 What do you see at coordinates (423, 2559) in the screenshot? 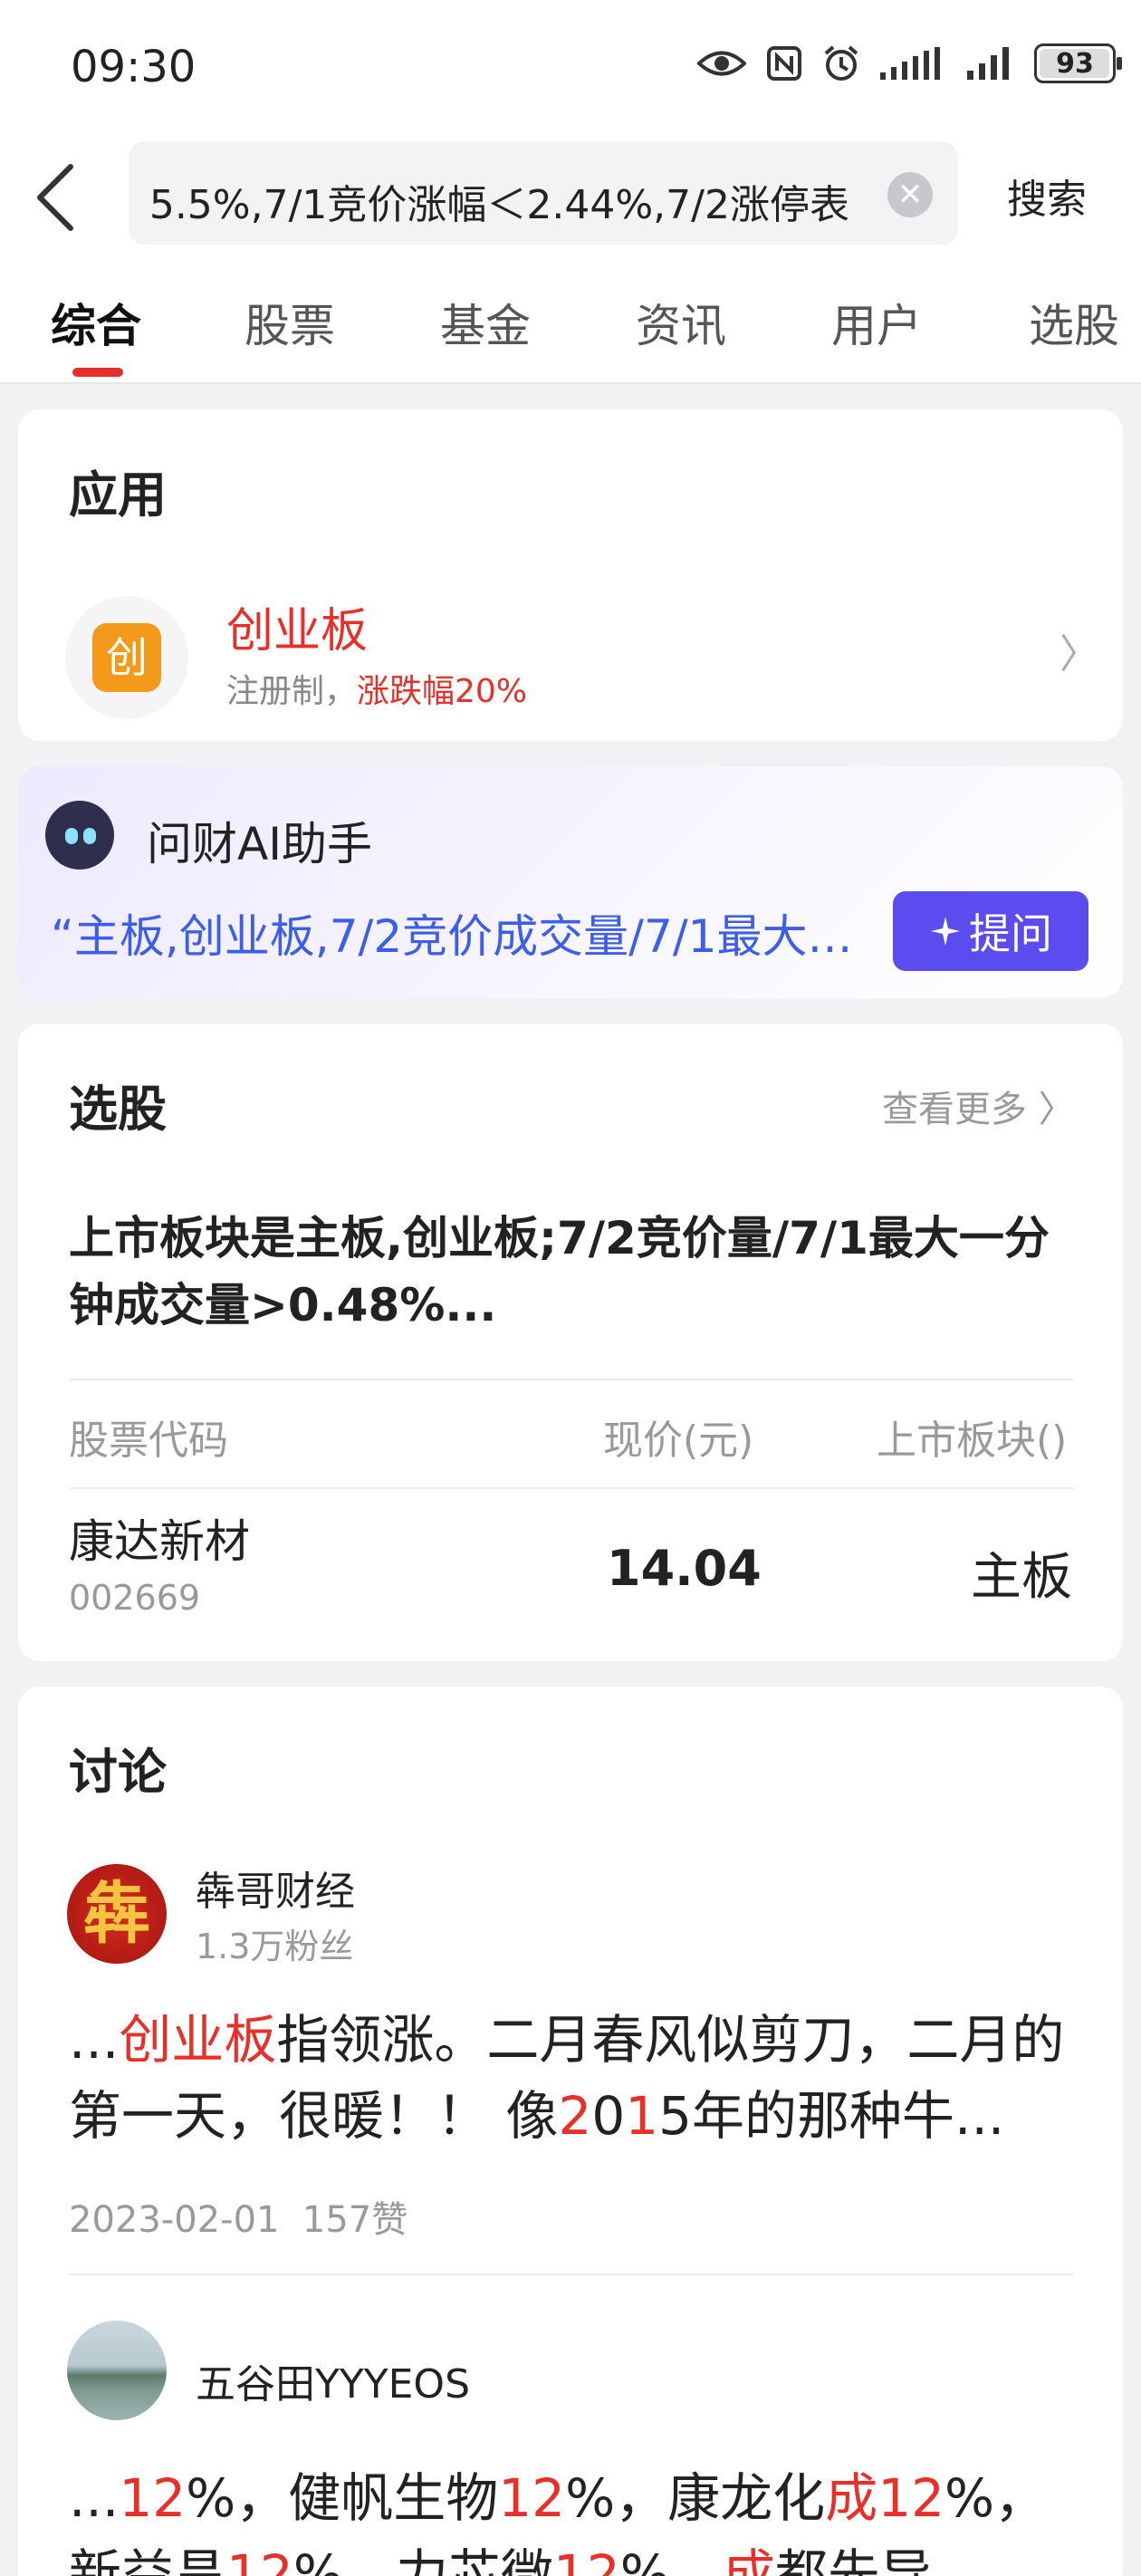
I see `post-text: %，力芯微` at bounding box center [423, 2559].